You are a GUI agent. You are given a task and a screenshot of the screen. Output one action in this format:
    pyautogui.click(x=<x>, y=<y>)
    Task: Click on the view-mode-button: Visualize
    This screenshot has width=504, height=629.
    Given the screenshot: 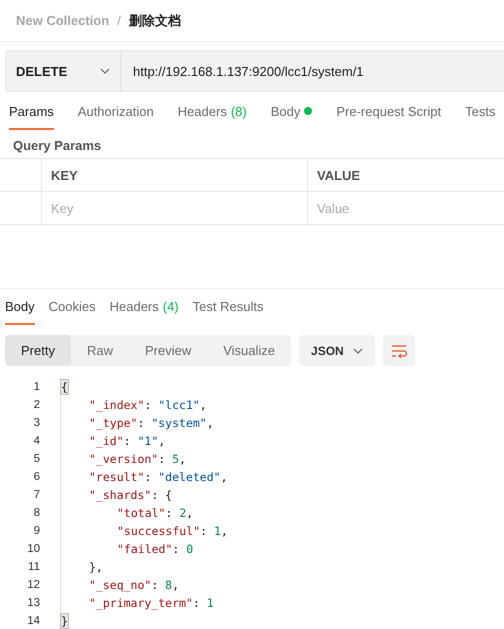 What is the action you would take?
    pyautogui.click(x=249, y=350)
    